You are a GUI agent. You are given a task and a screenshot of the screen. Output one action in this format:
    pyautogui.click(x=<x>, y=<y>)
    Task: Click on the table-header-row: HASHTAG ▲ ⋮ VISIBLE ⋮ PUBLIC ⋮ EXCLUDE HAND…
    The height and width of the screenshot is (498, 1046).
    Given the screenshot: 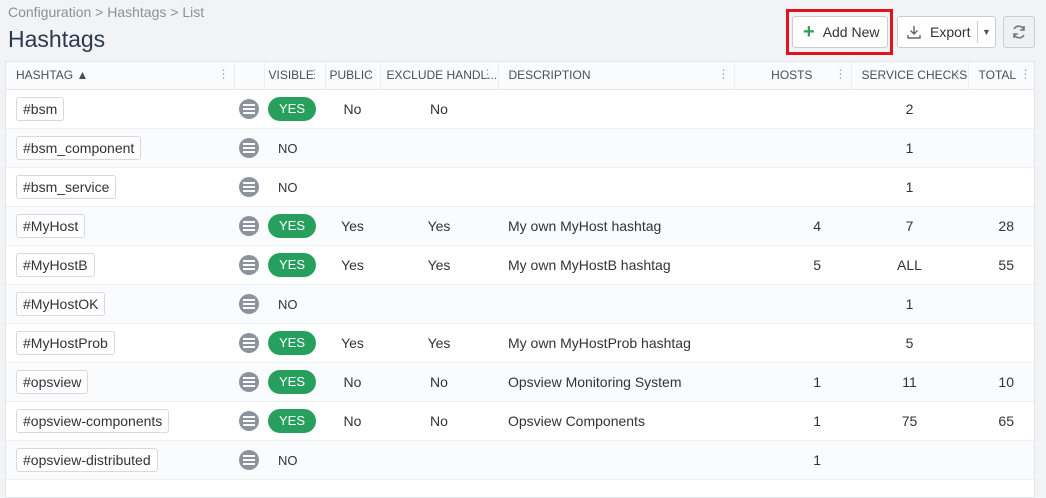 What is the action you would take?
    pyautogui.click(x=520, y=76)
    